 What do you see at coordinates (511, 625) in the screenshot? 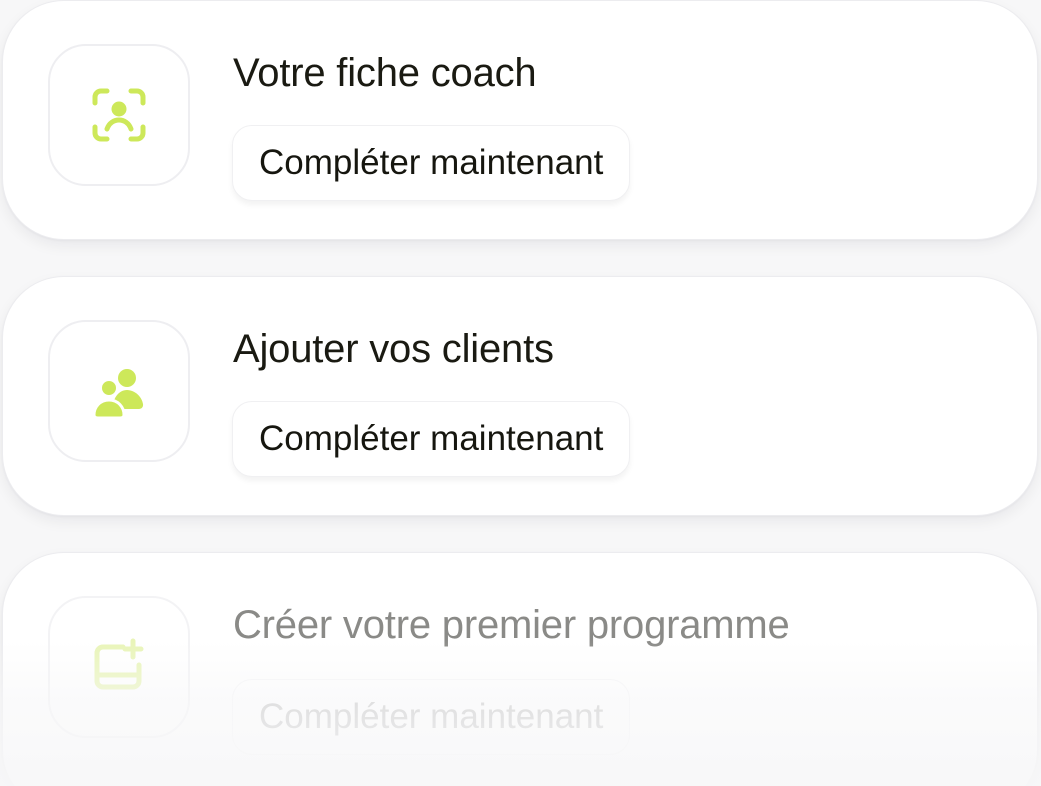
I see `card-title: Créer votre premier programme` at bounding box center [511, 625].